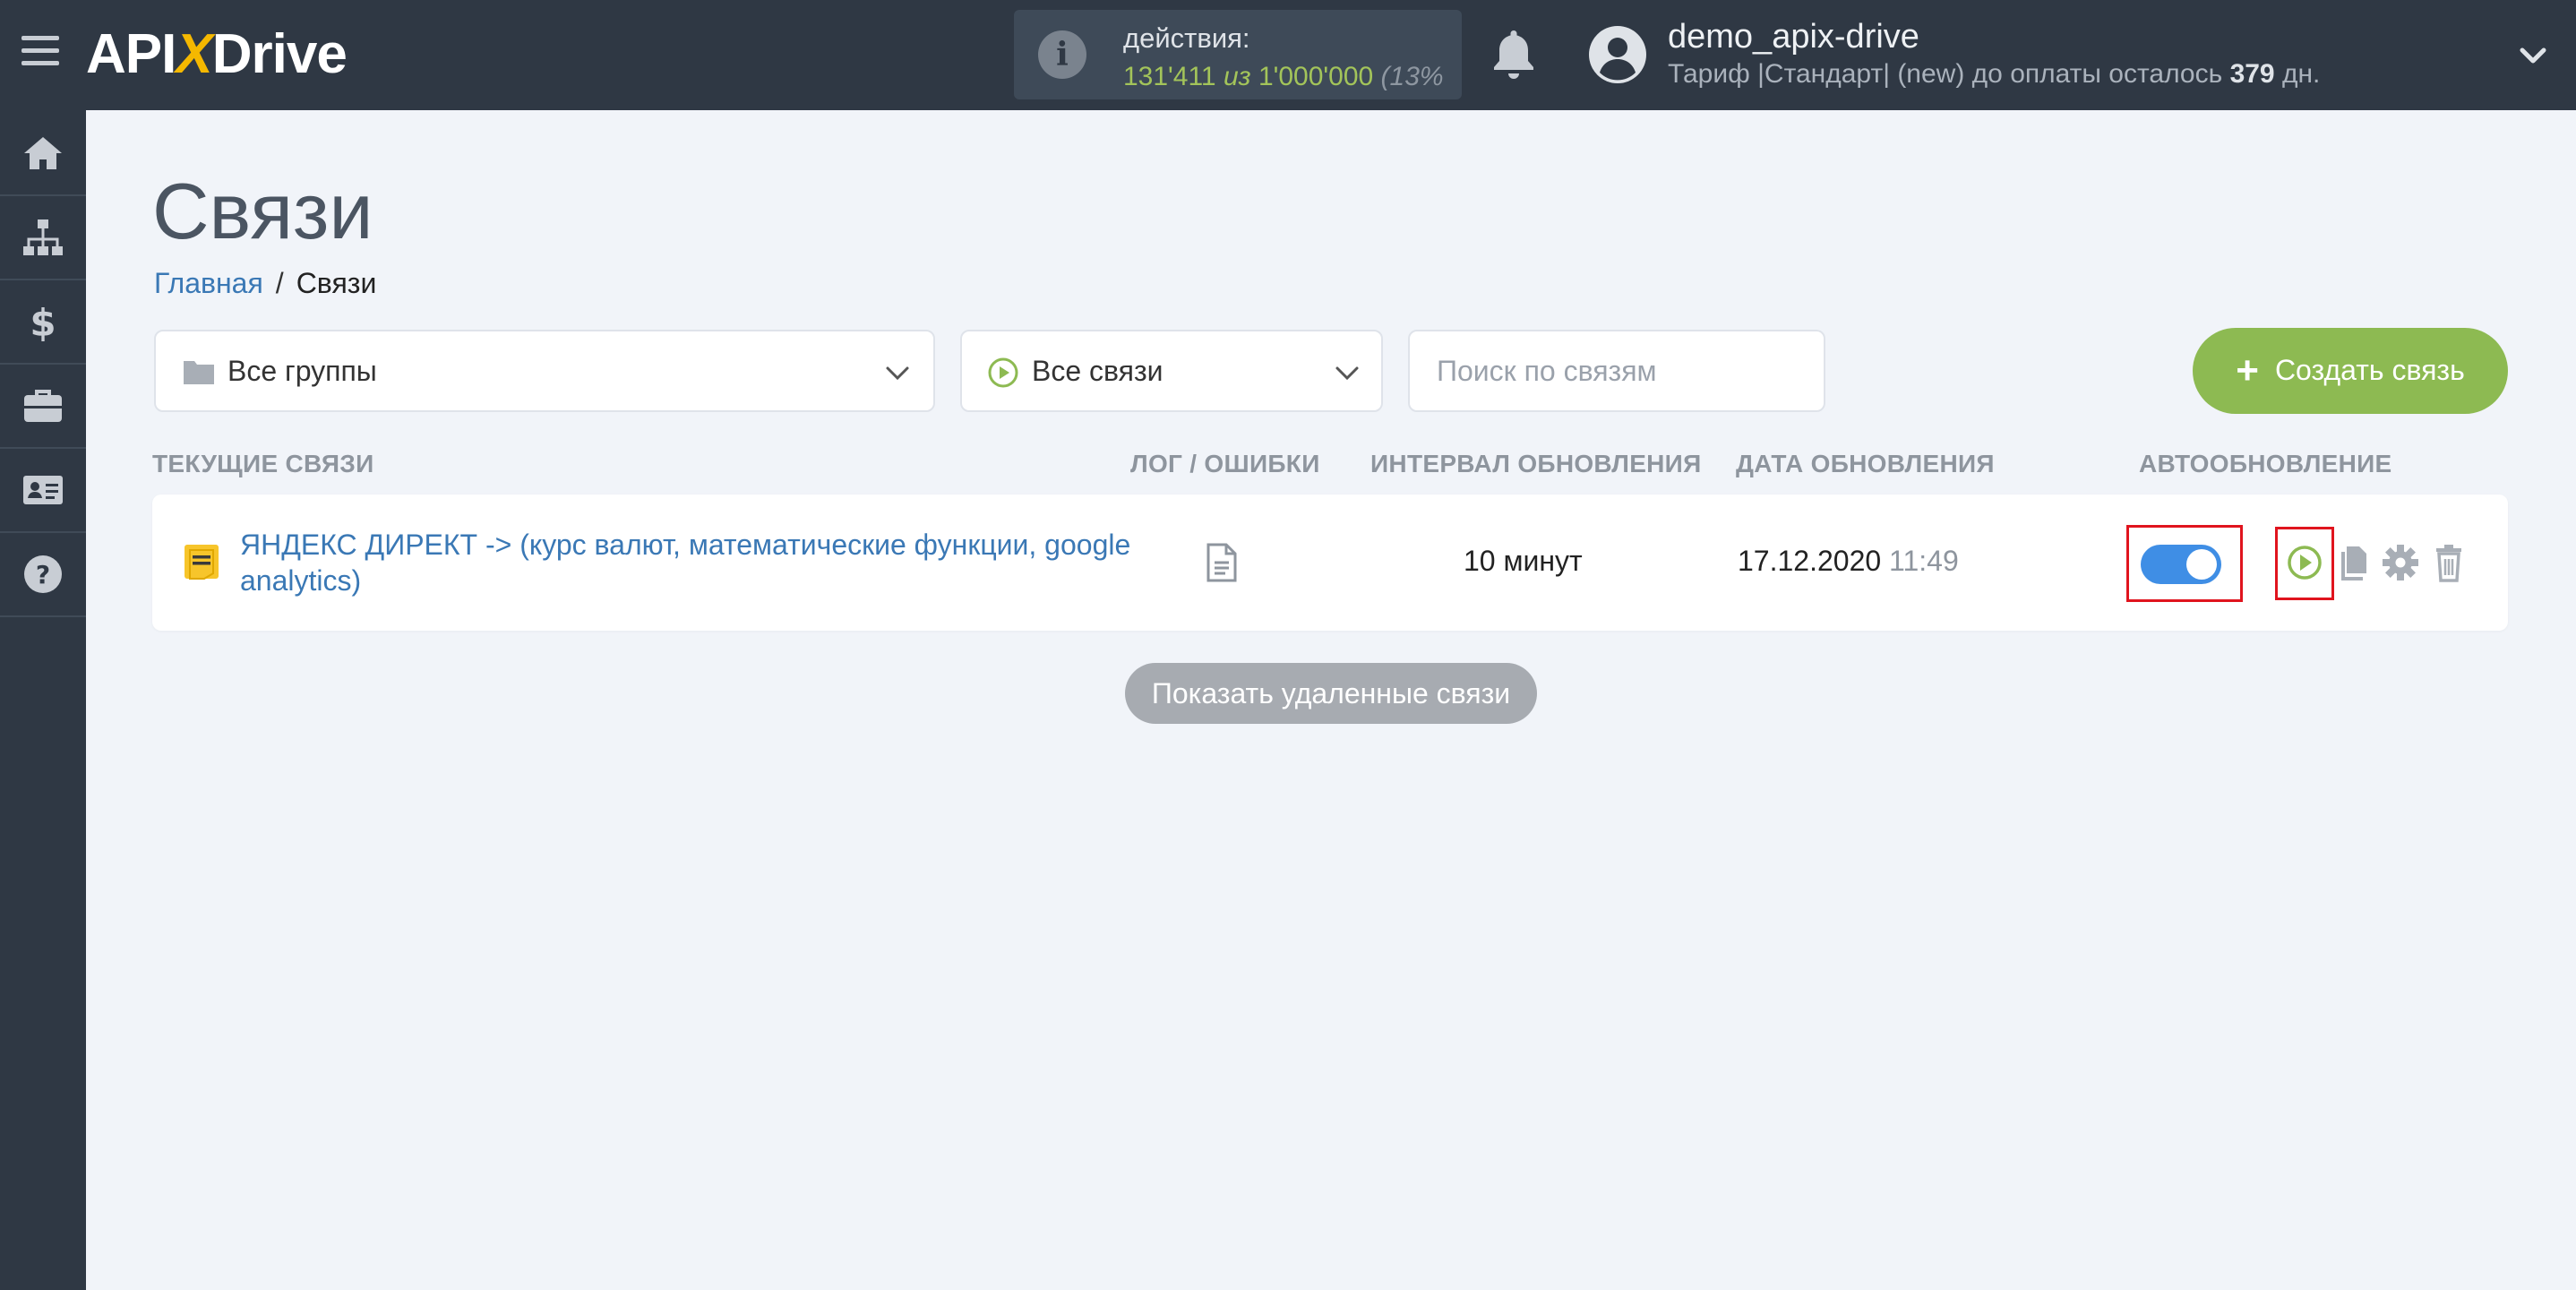  Describe the element at coordinates (544, 371) in the screenshot. I see `groups-select: Все группы` at that location.